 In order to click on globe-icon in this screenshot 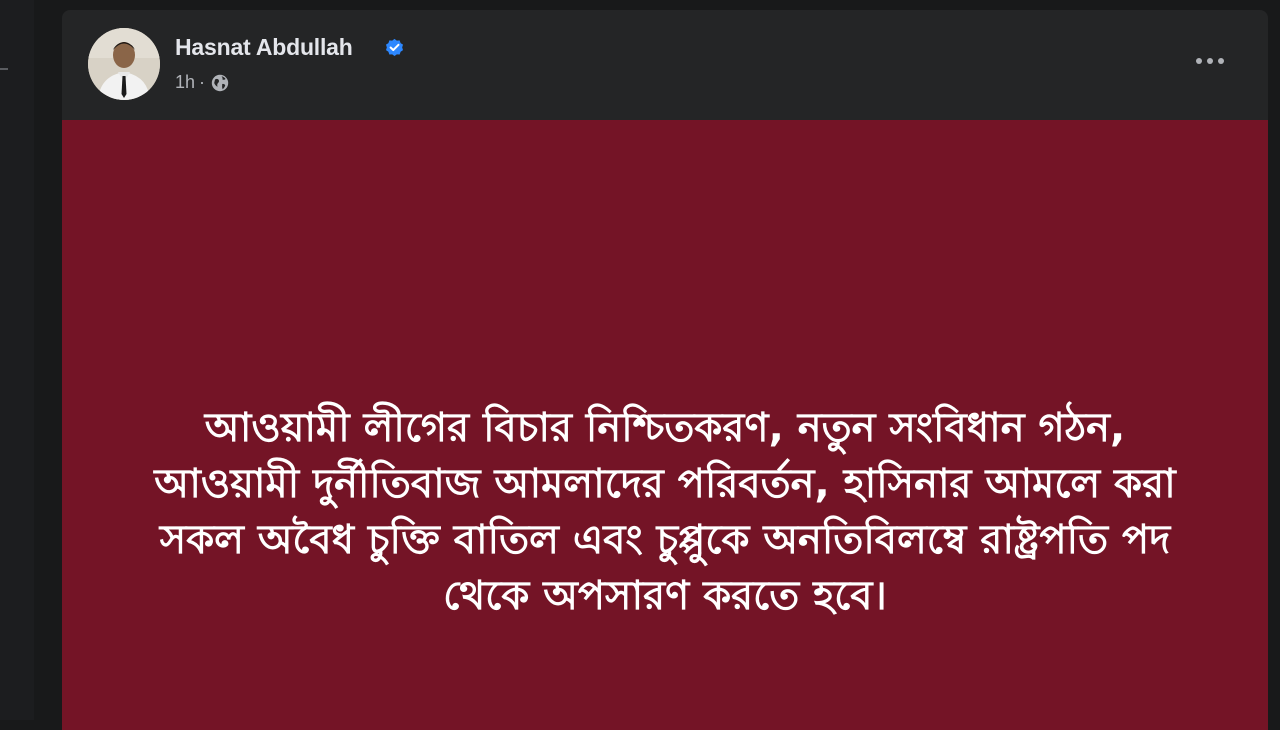, I will do `click(220, 83)`.